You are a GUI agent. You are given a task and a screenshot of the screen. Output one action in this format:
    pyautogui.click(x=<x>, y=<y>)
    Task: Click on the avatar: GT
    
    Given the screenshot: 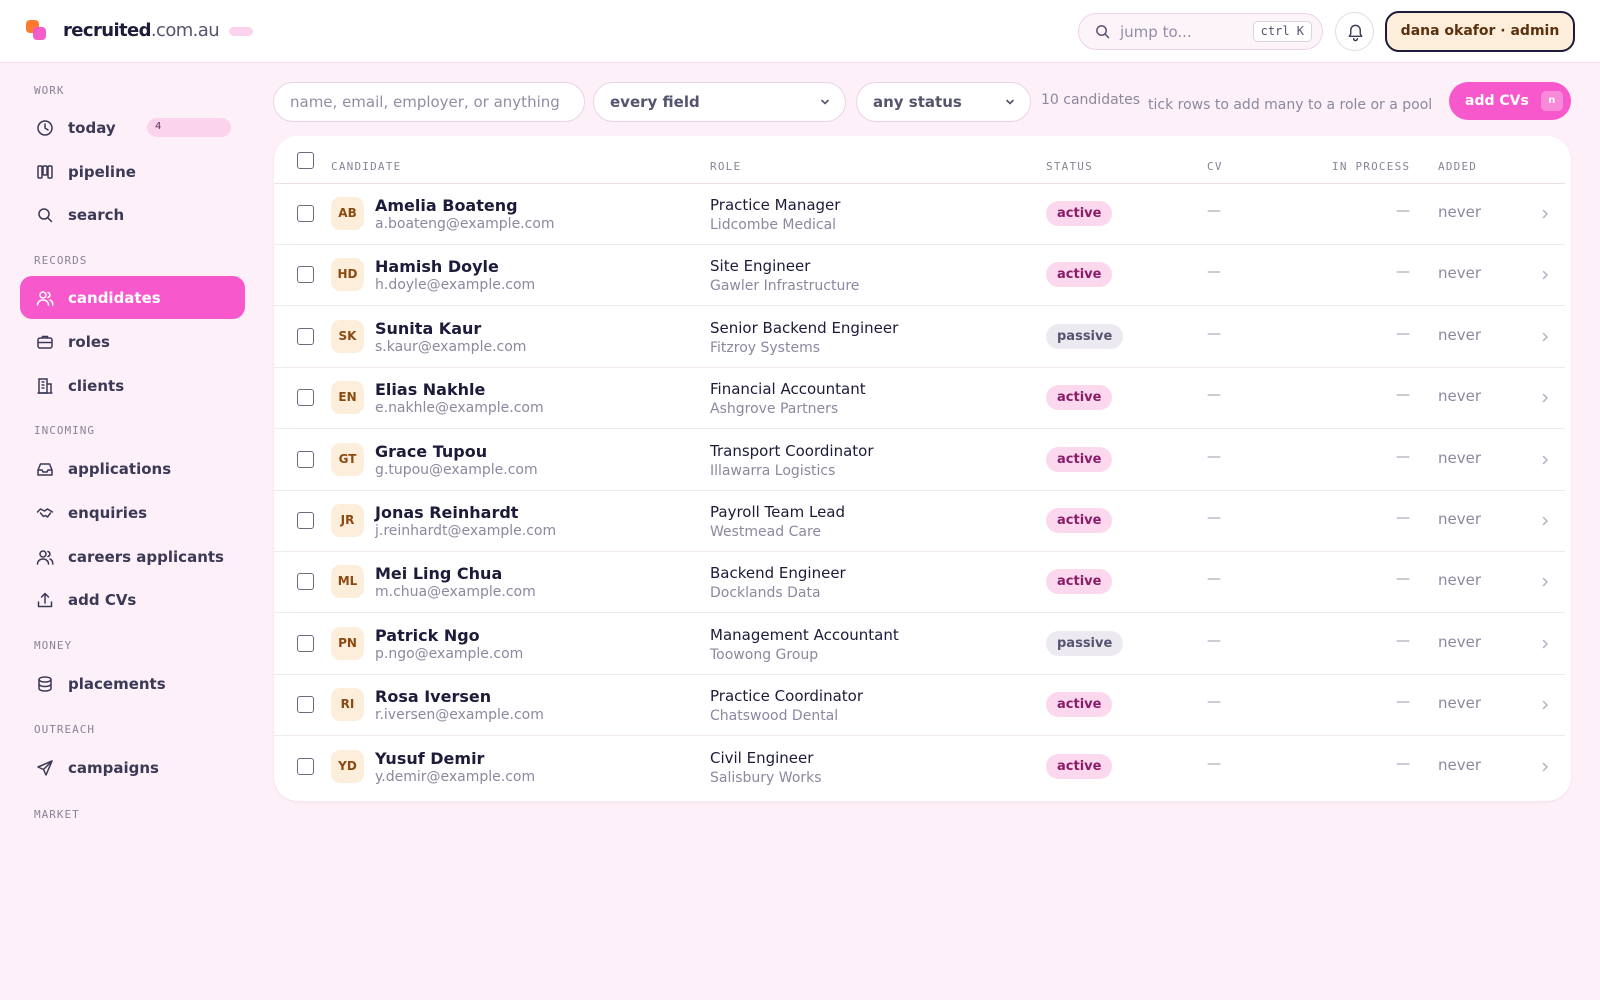 What is the action you would take?
    pyautogui.click(x=347, y=459)
    